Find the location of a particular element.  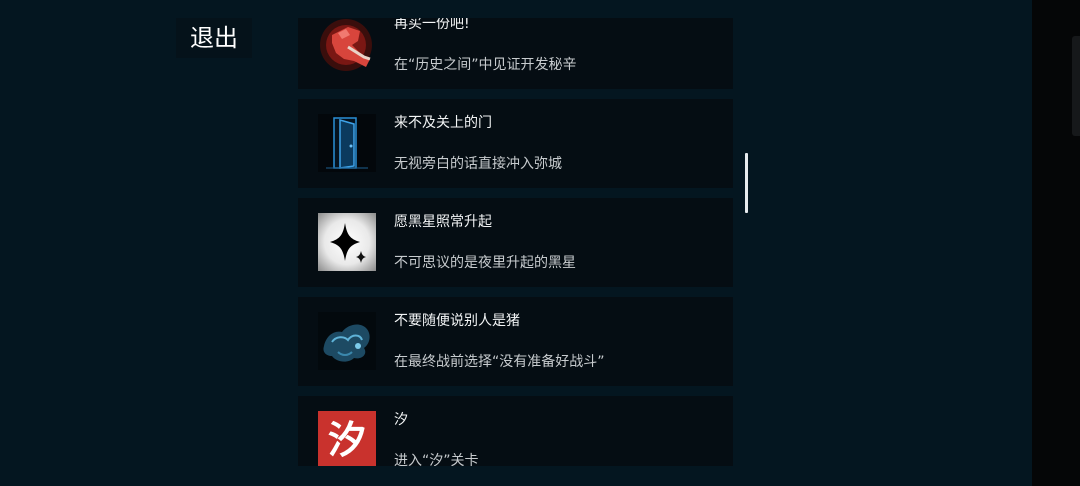

achievement-title: 来不及关上的门 is located at coordinates (443, 123).